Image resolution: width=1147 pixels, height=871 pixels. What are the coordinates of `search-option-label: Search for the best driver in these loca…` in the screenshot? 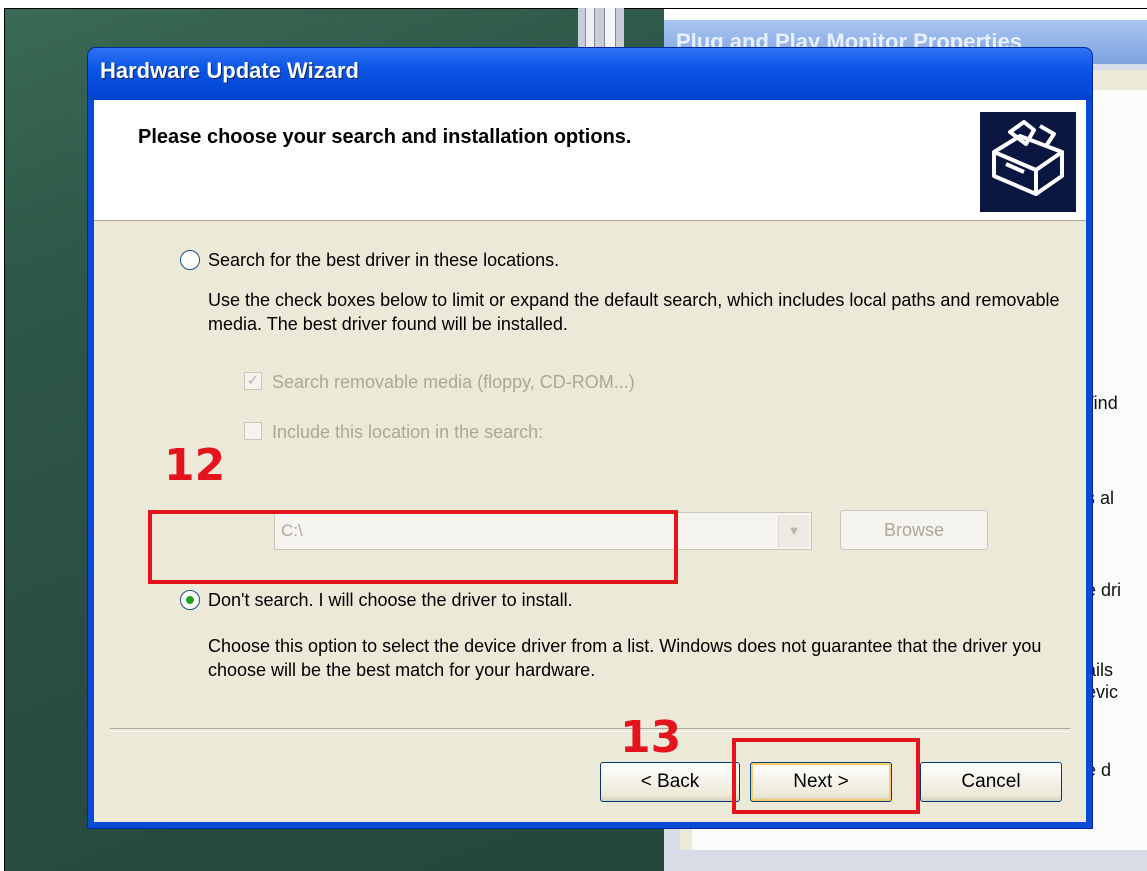 It's located at (383, 260).